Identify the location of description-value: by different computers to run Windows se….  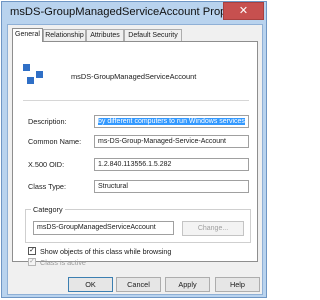
(171, 121).